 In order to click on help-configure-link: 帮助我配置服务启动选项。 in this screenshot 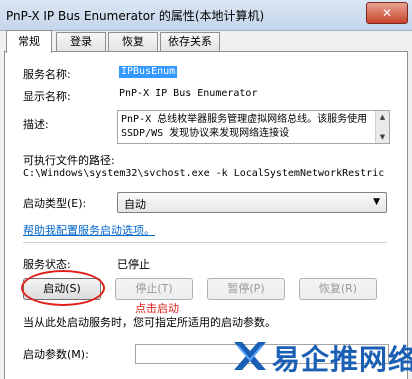, I will do `click(89, 230)`.